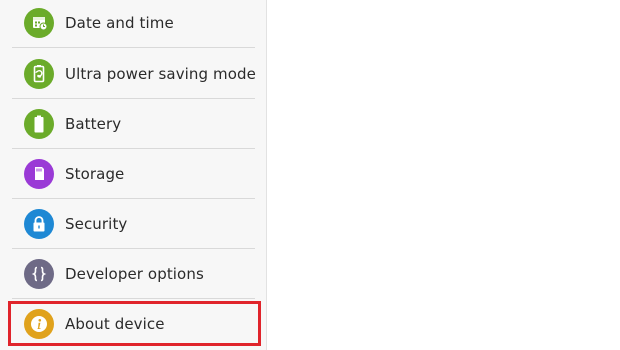  What do you see at coordinates (160, 73) in the screenshot?
I see `settings-item-label: Ultra power saving mode` at bounding box center [160, 73].